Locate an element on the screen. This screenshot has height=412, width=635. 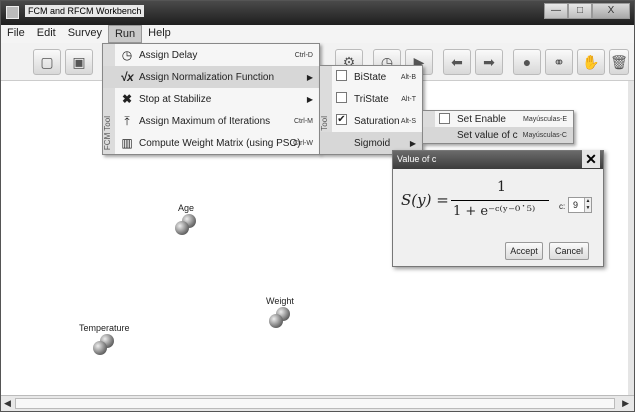
menu-item-label: Assign Delay is located at coordinates (168, 55).